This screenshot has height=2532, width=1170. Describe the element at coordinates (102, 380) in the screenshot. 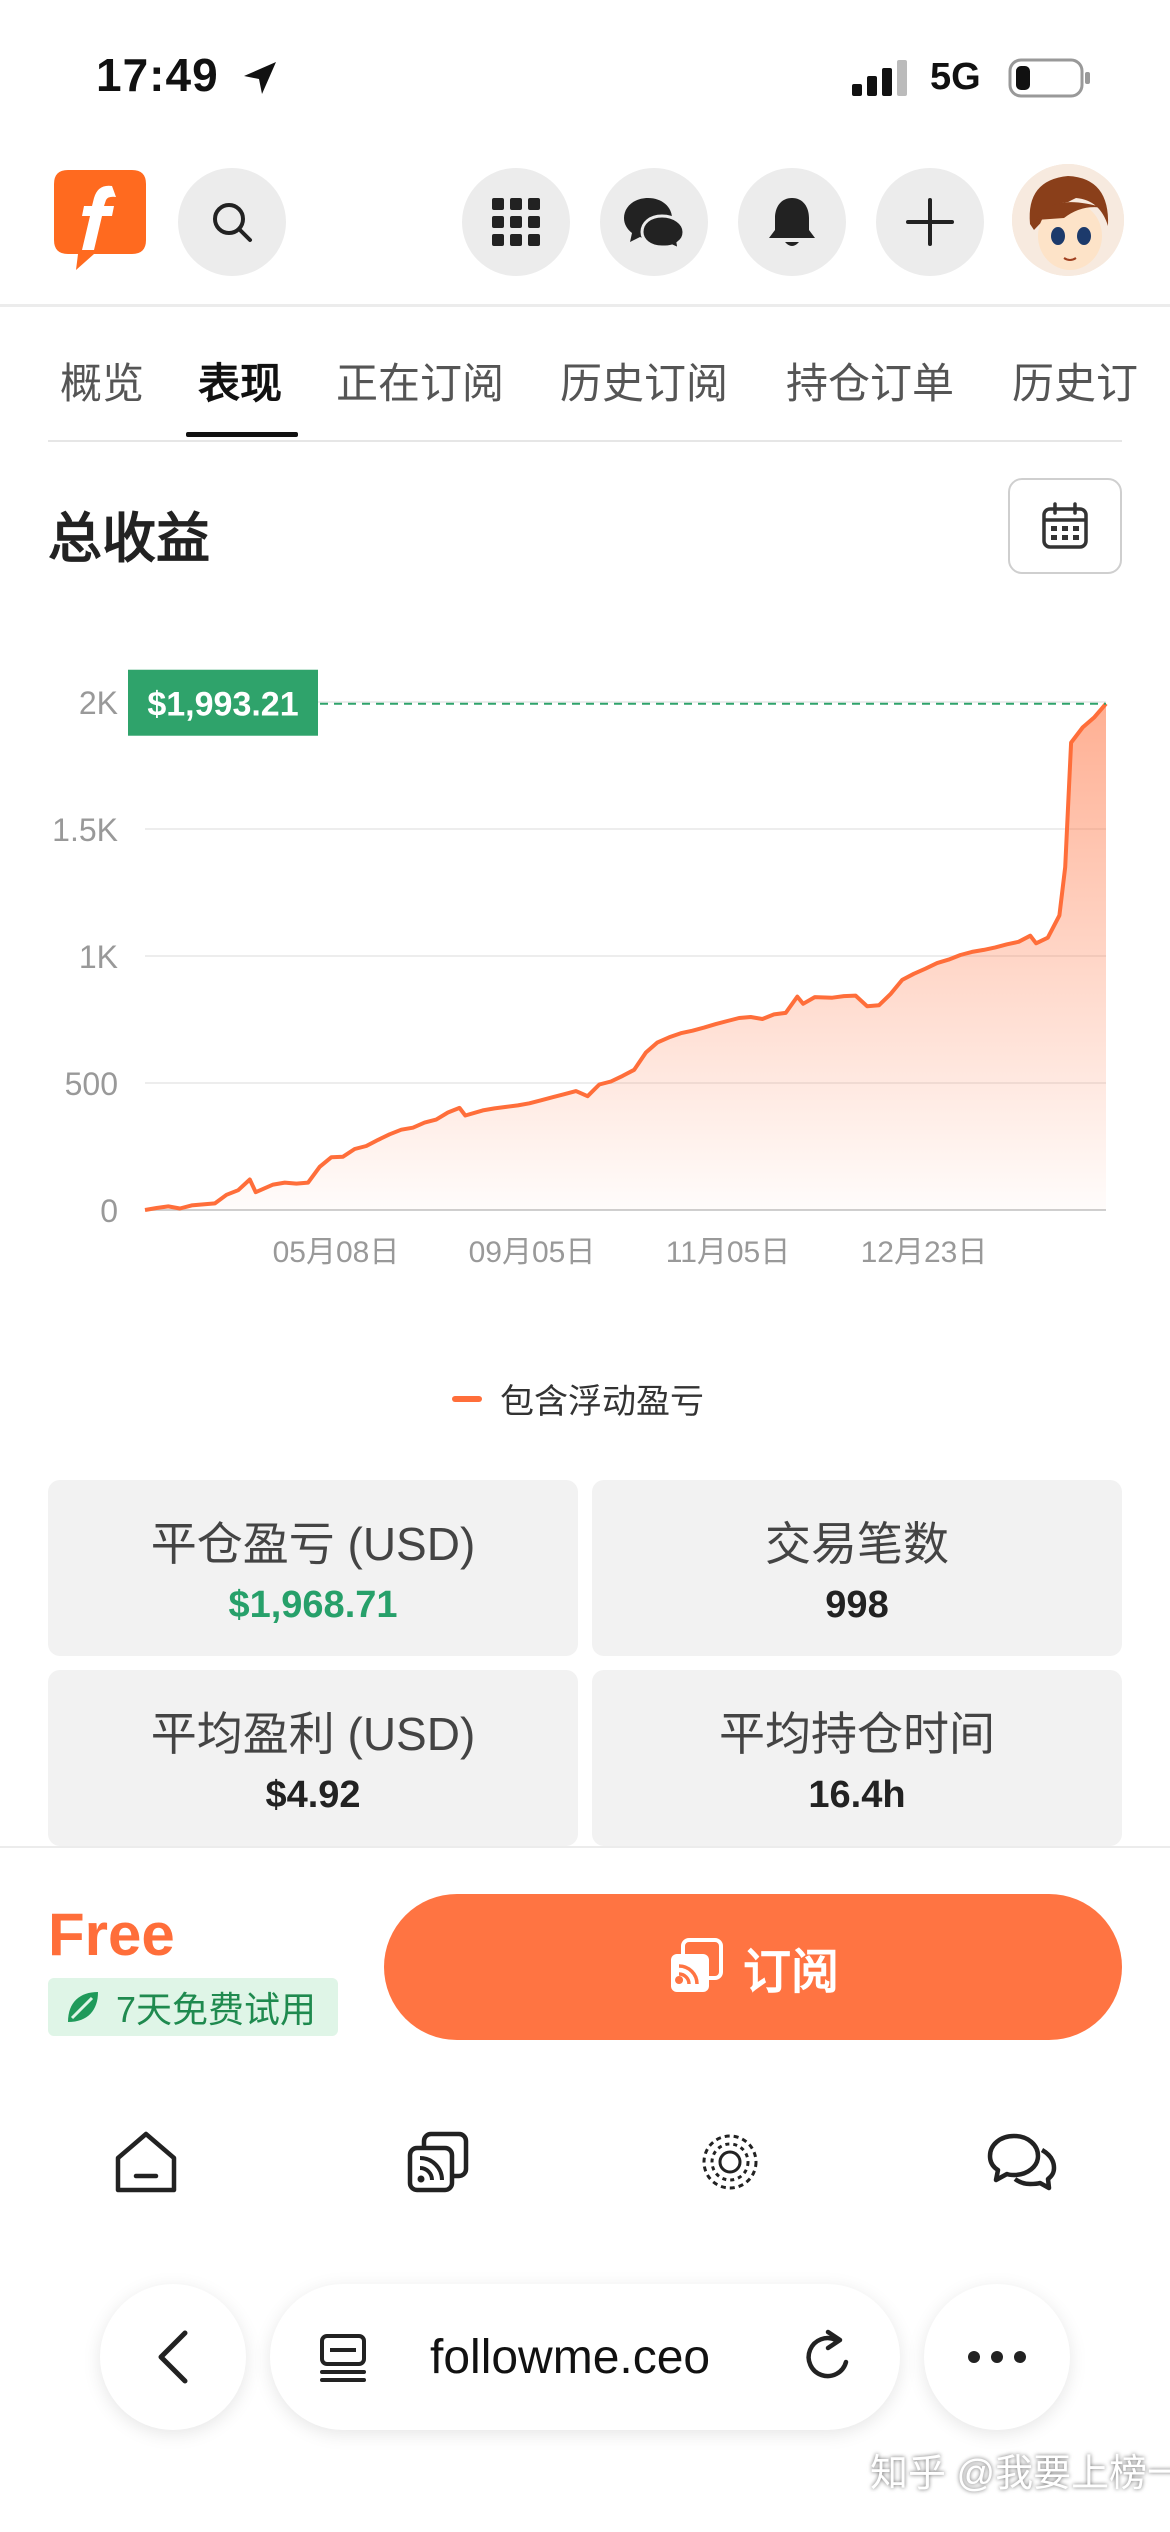

I see `tab-overview: 概览` at that location.